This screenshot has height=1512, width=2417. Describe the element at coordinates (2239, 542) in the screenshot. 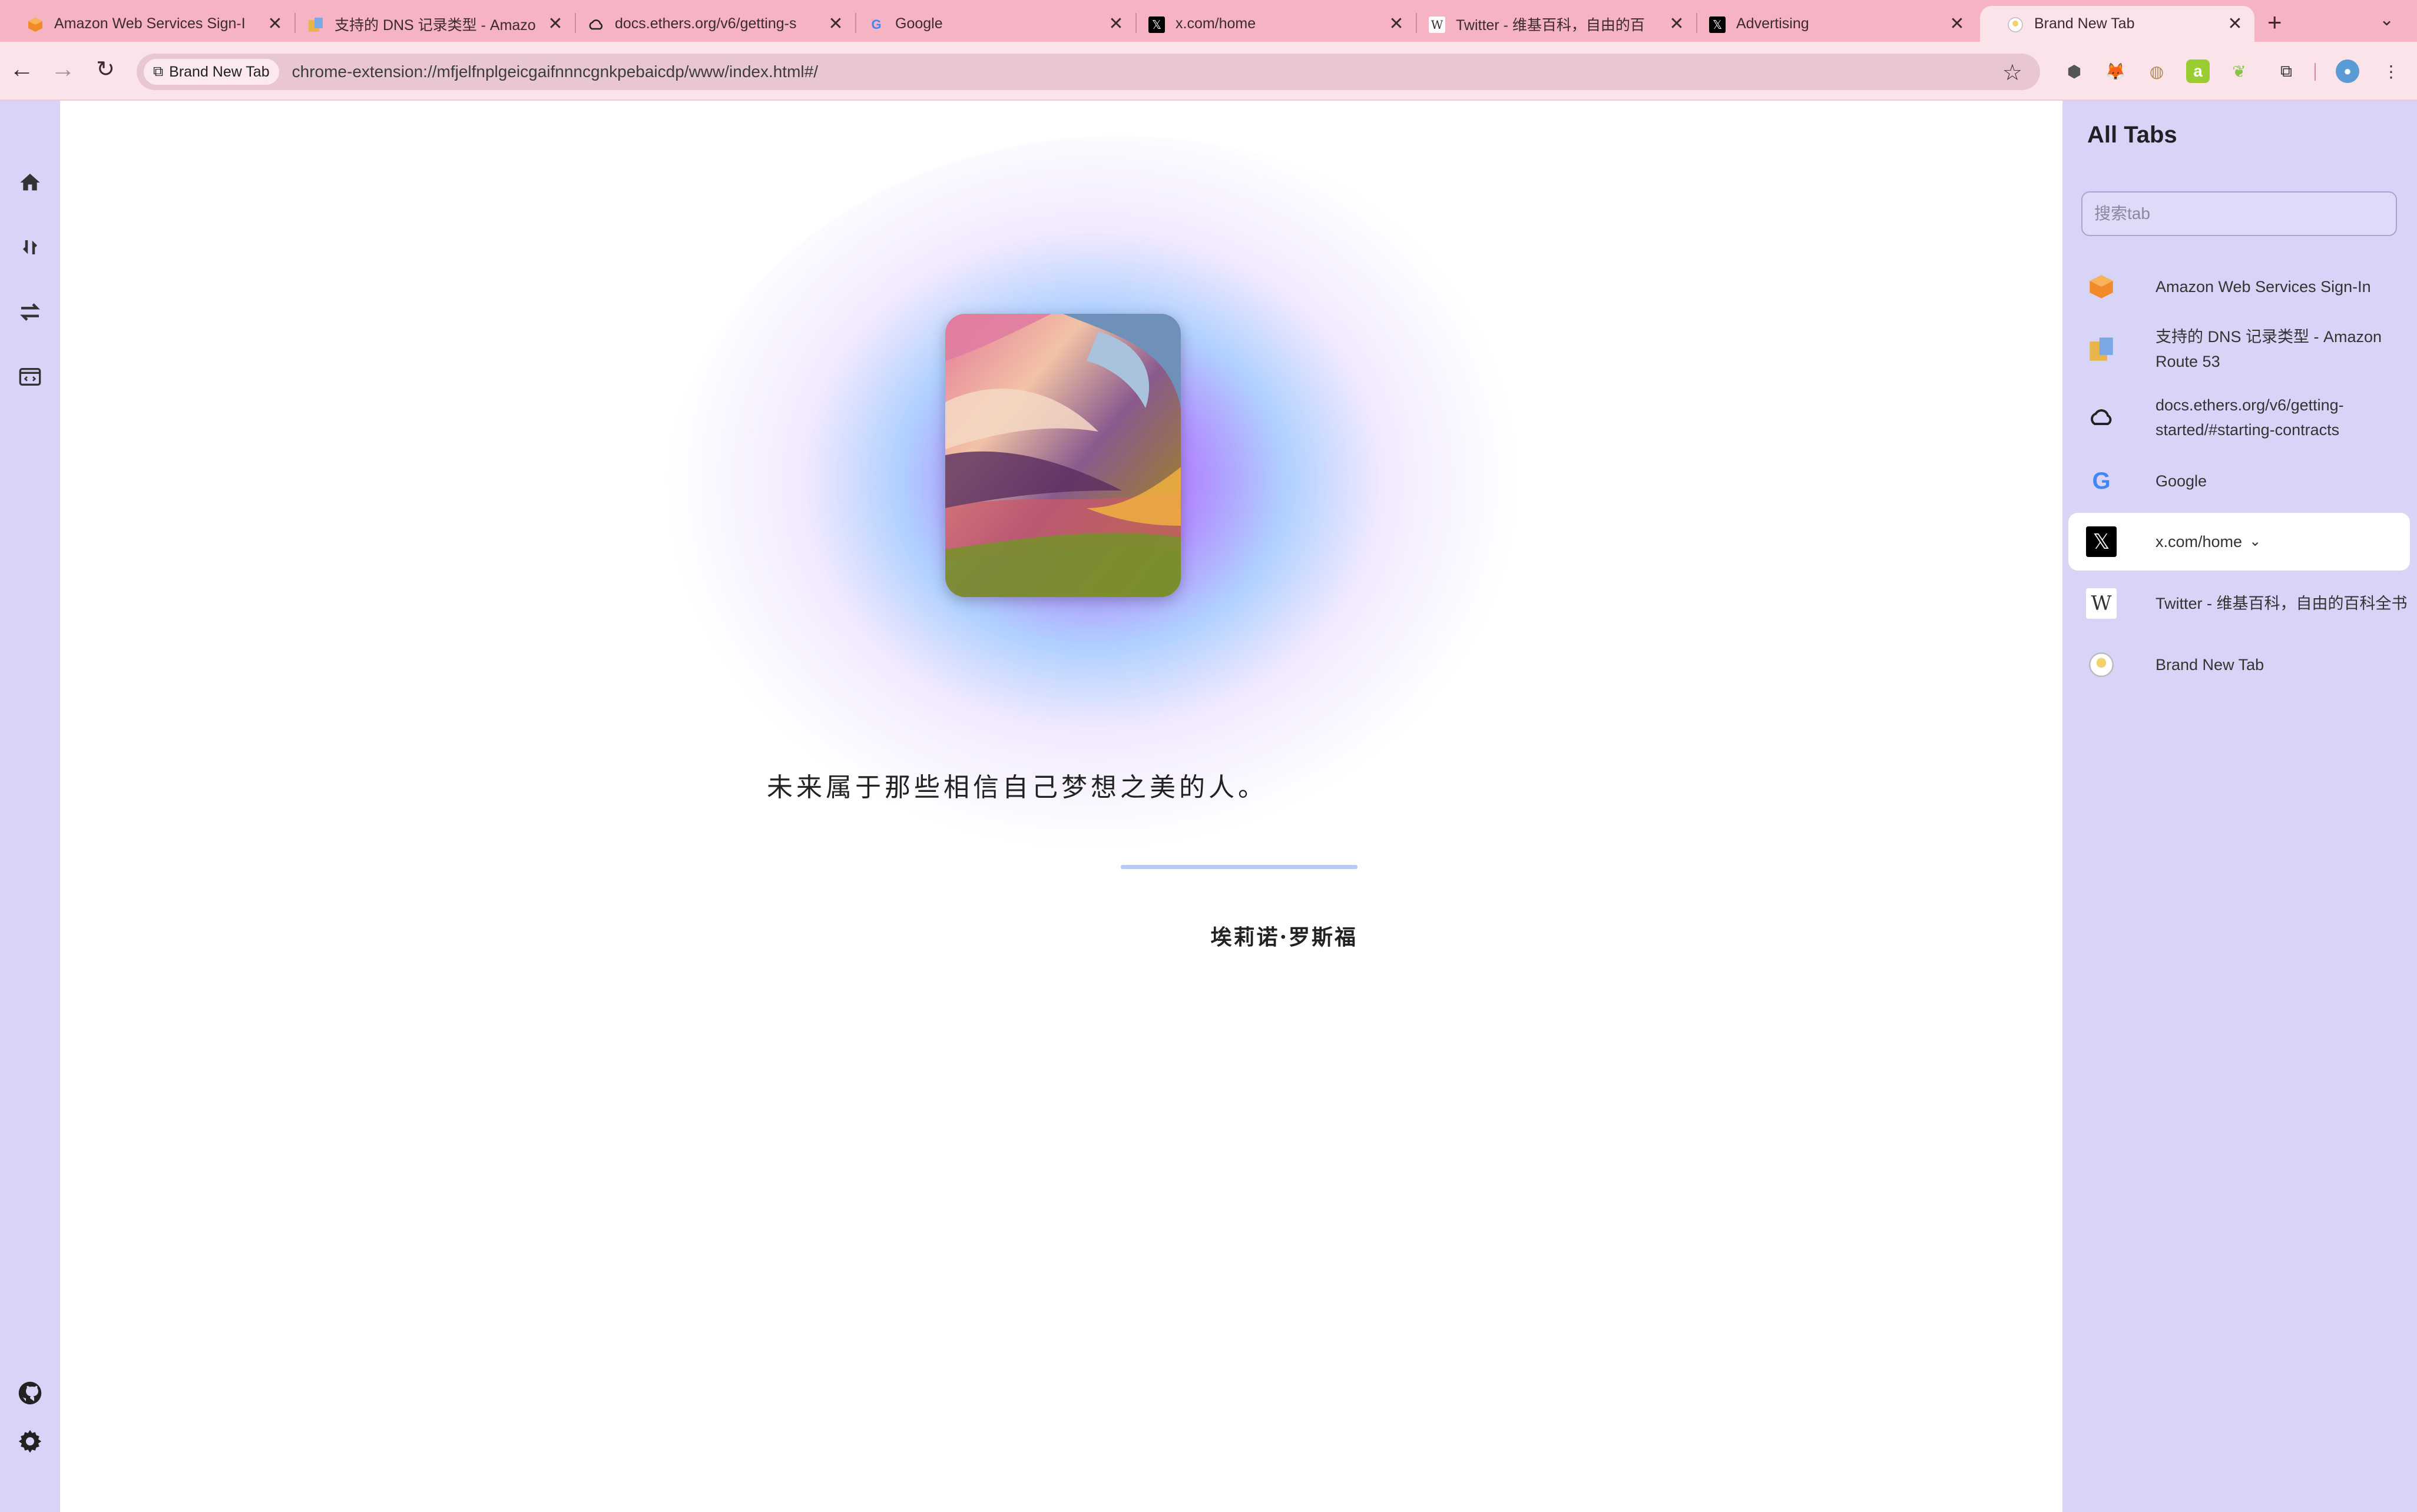

I see `tab-list-item-active: 𝕏 x.com/home ⌄` at that location.